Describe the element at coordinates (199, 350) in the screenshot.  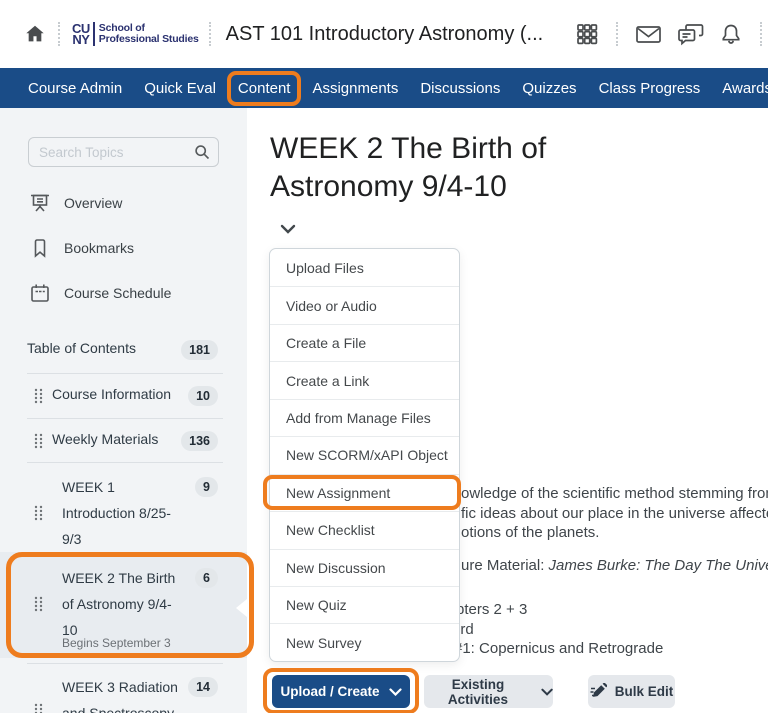
I see `toc-count-badge: 181` at that location.